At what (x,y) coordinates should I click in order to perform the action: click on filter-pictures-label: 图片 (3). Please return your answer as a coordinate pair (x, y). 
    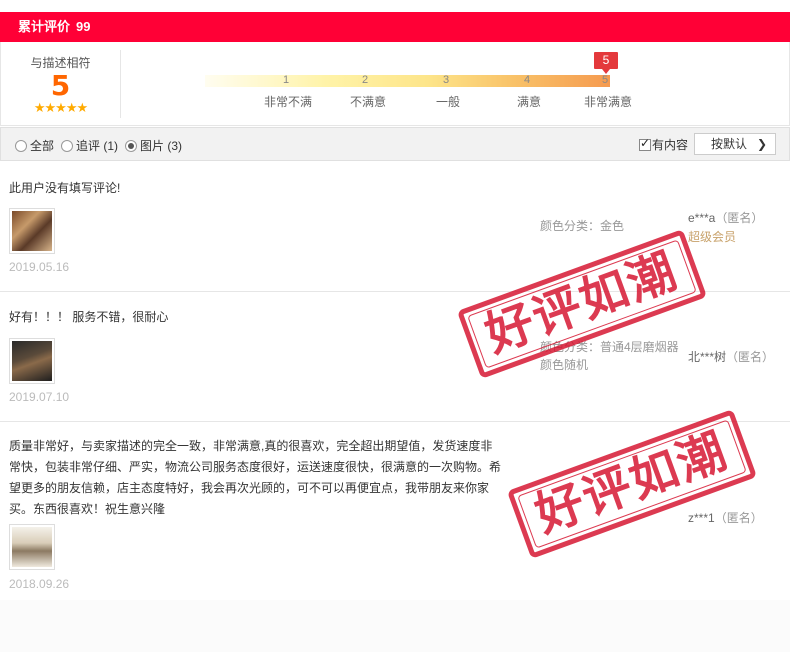
    Looking at the image, I should click on (161, 145).